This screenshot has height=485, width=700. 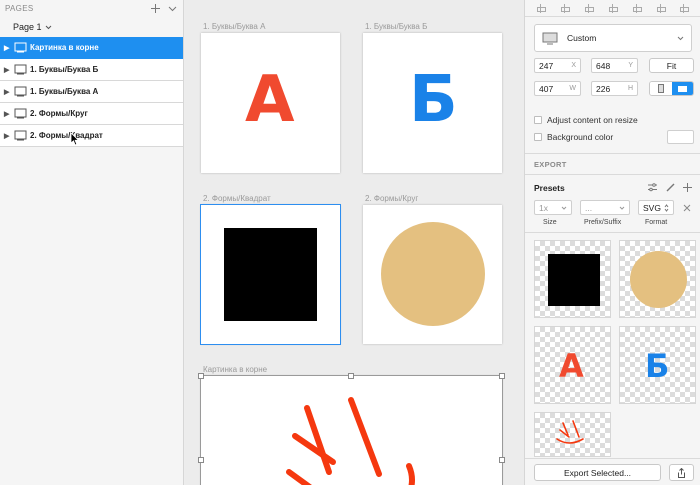 I want to click on artboard-krug, so click(x=432, y=274).